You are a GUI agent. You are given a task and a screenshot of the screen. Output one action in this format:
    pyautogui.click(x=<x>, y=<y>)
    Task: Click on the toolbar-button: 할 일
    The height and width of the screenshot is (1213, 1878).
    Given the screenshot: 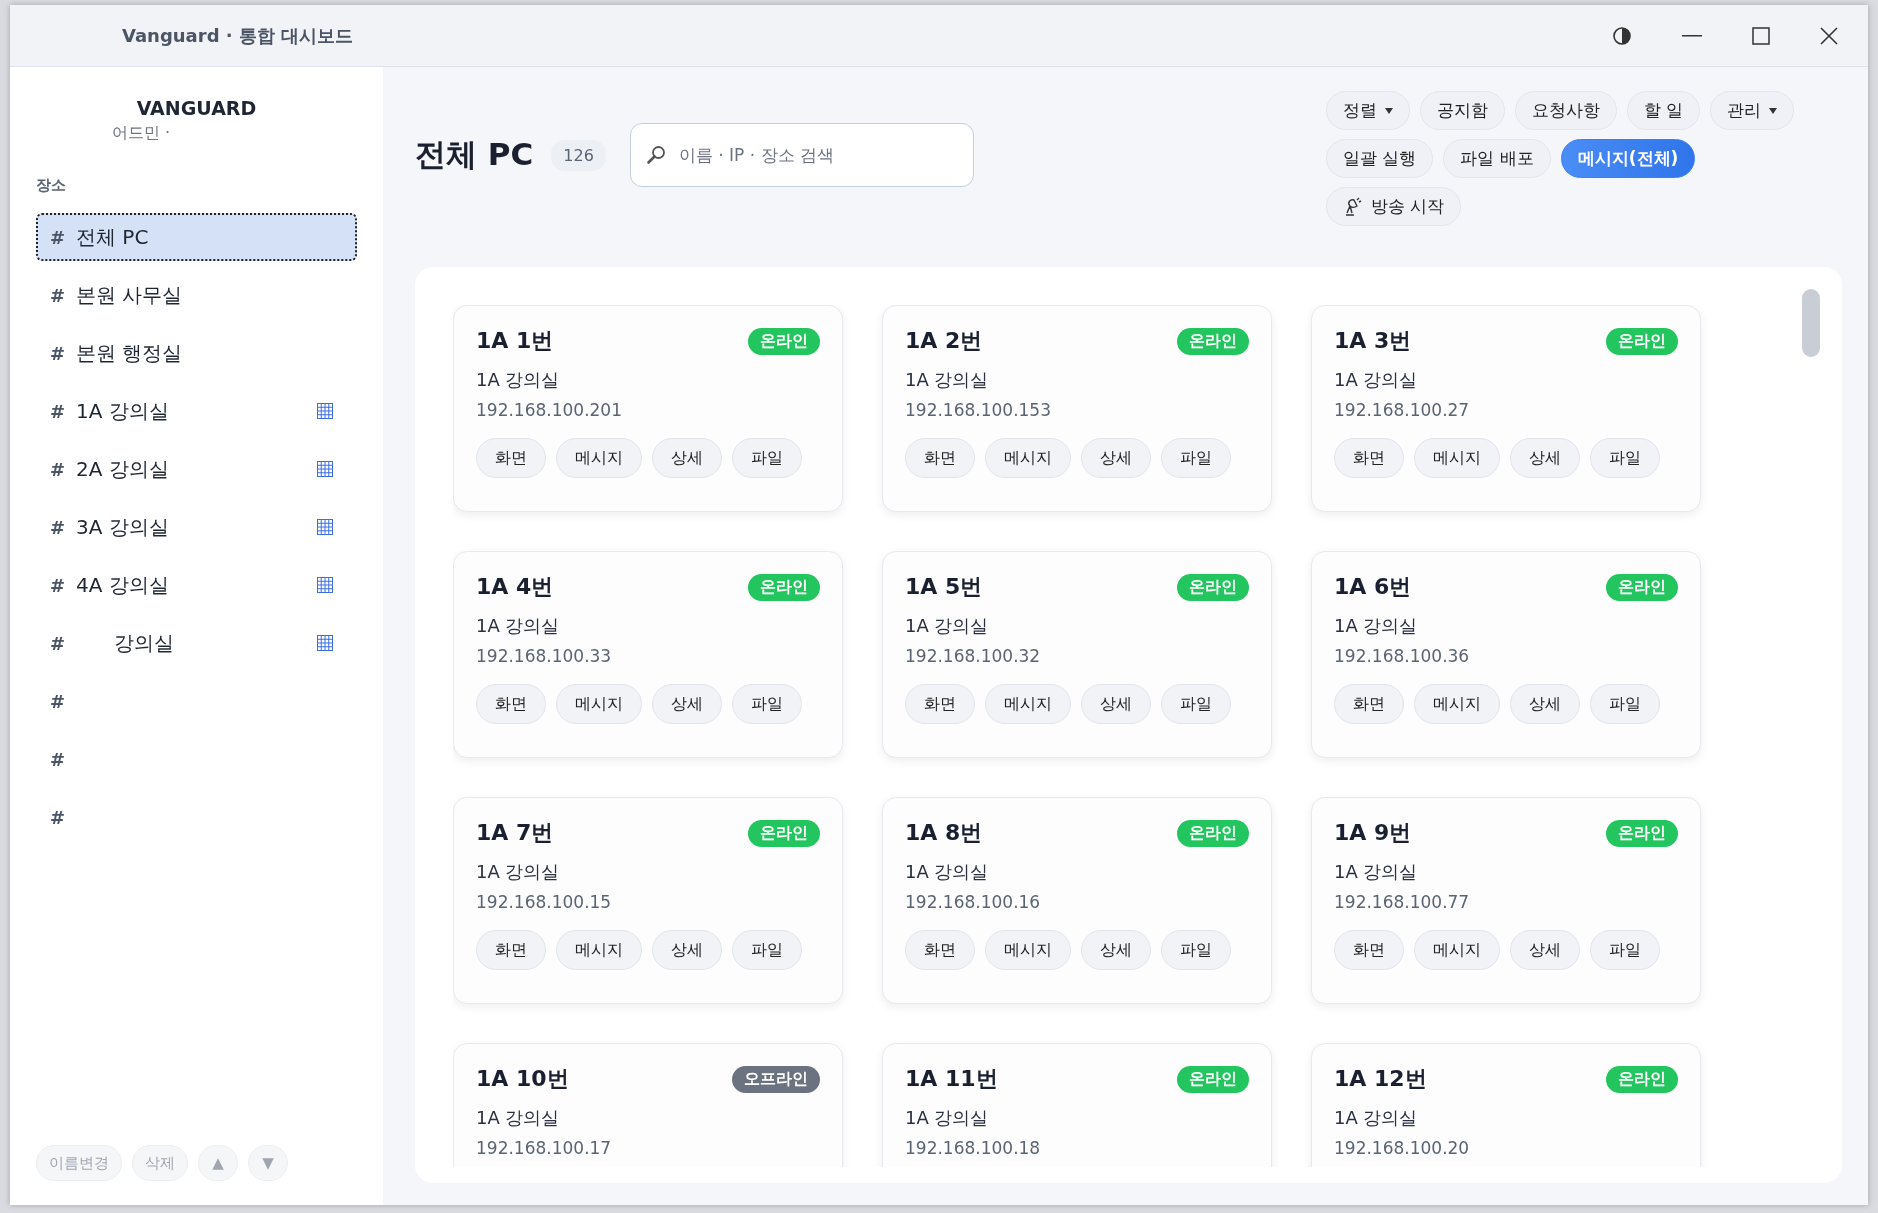 What is the action you would take?
    pyautogui.click(x=1664, y=110)
    